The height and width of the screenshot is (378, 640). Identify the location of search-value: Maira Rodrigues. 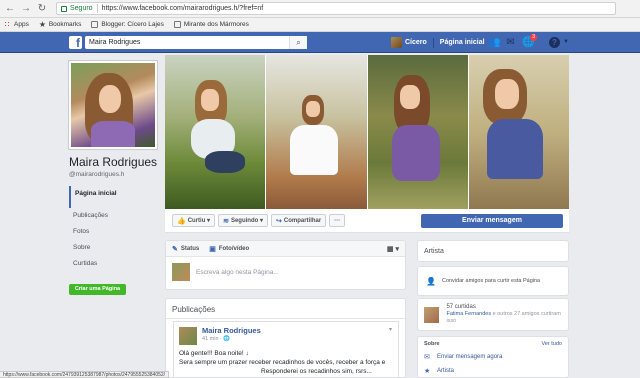
(115, 42).